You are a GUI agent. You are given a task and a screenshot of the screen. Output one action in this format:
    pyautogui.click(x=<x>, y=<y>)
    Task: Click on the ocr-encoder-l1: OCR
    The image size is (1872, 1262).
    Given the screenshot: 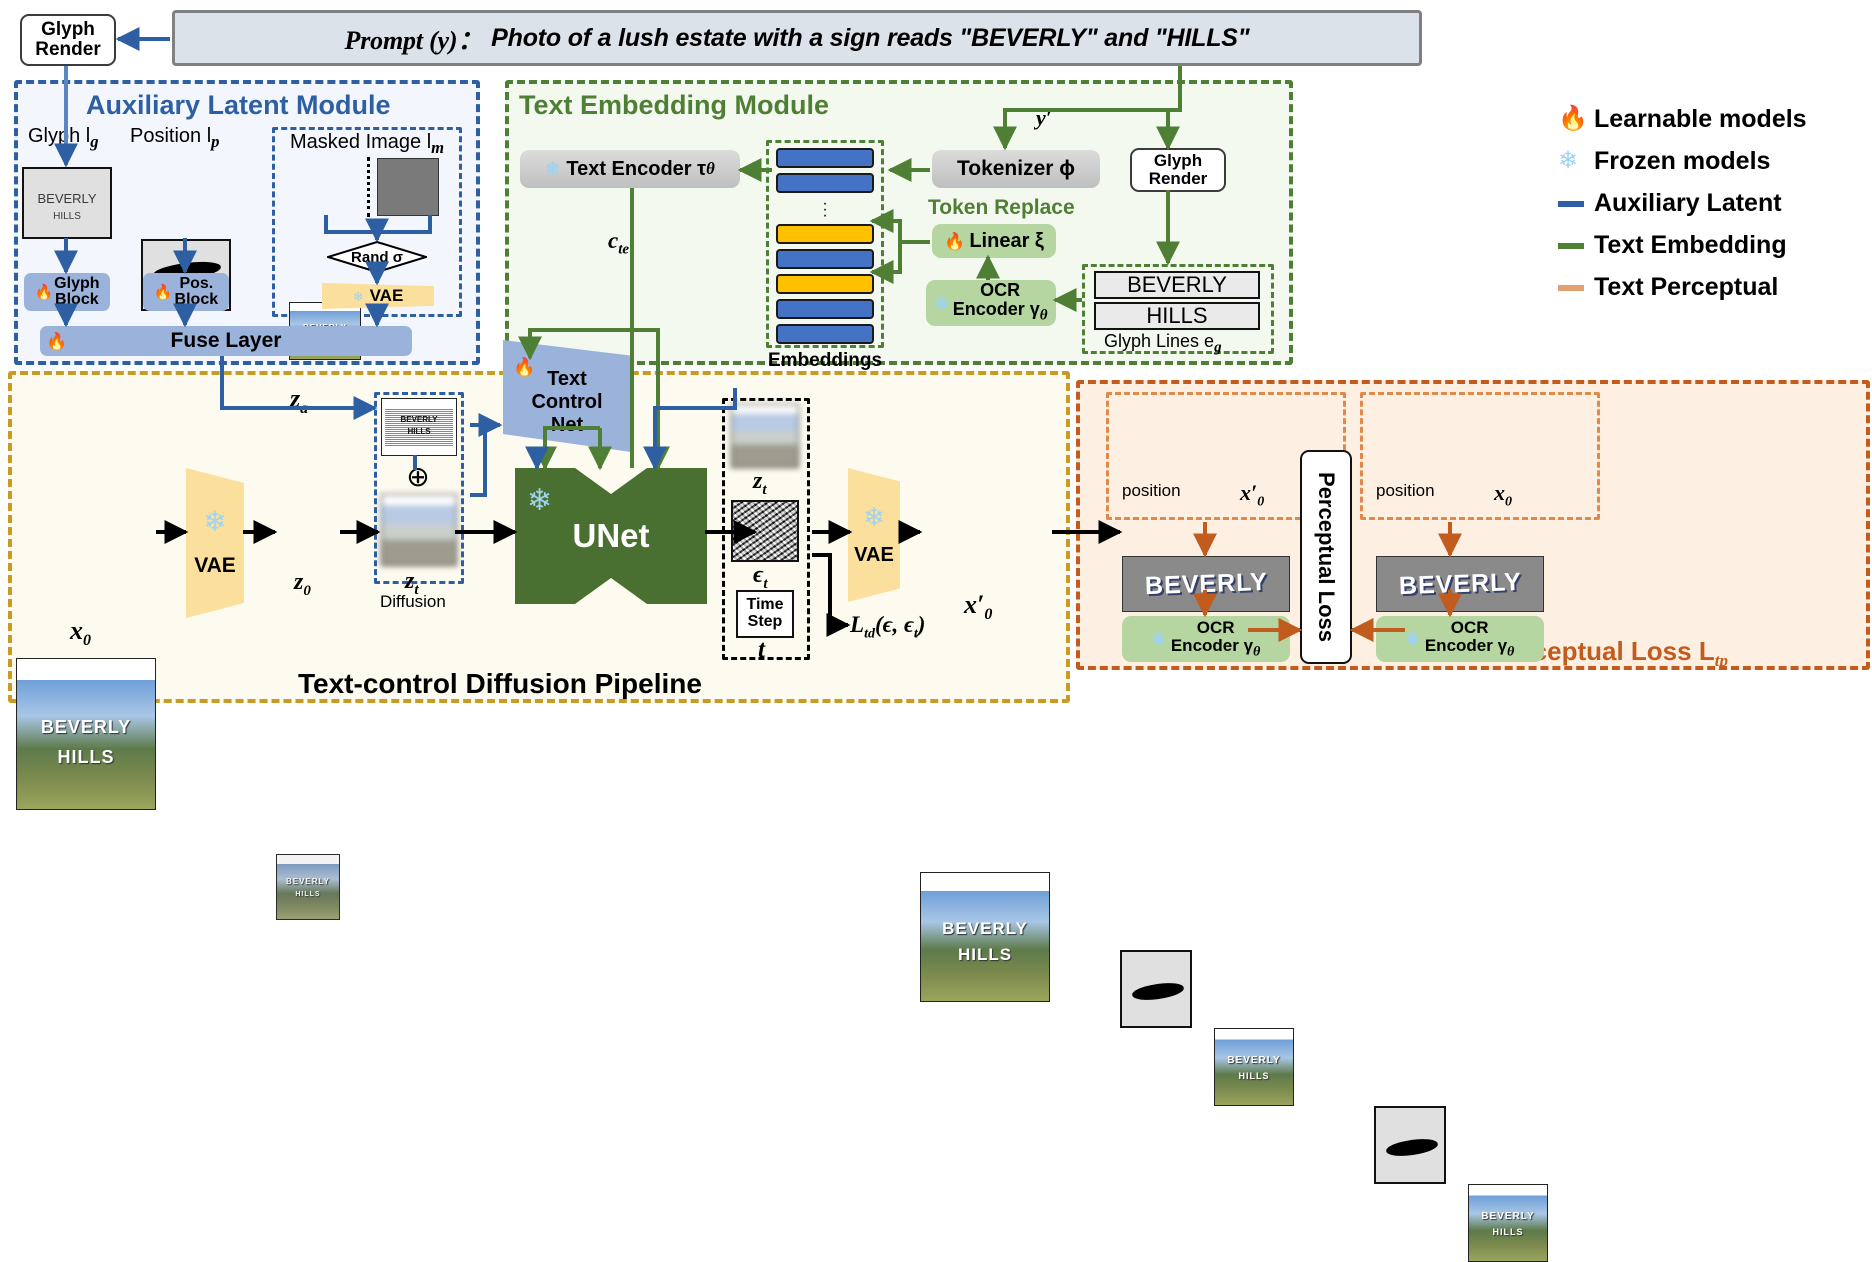 What is the action you would take?
    pyautogui.click(x=1000, y=290)
    